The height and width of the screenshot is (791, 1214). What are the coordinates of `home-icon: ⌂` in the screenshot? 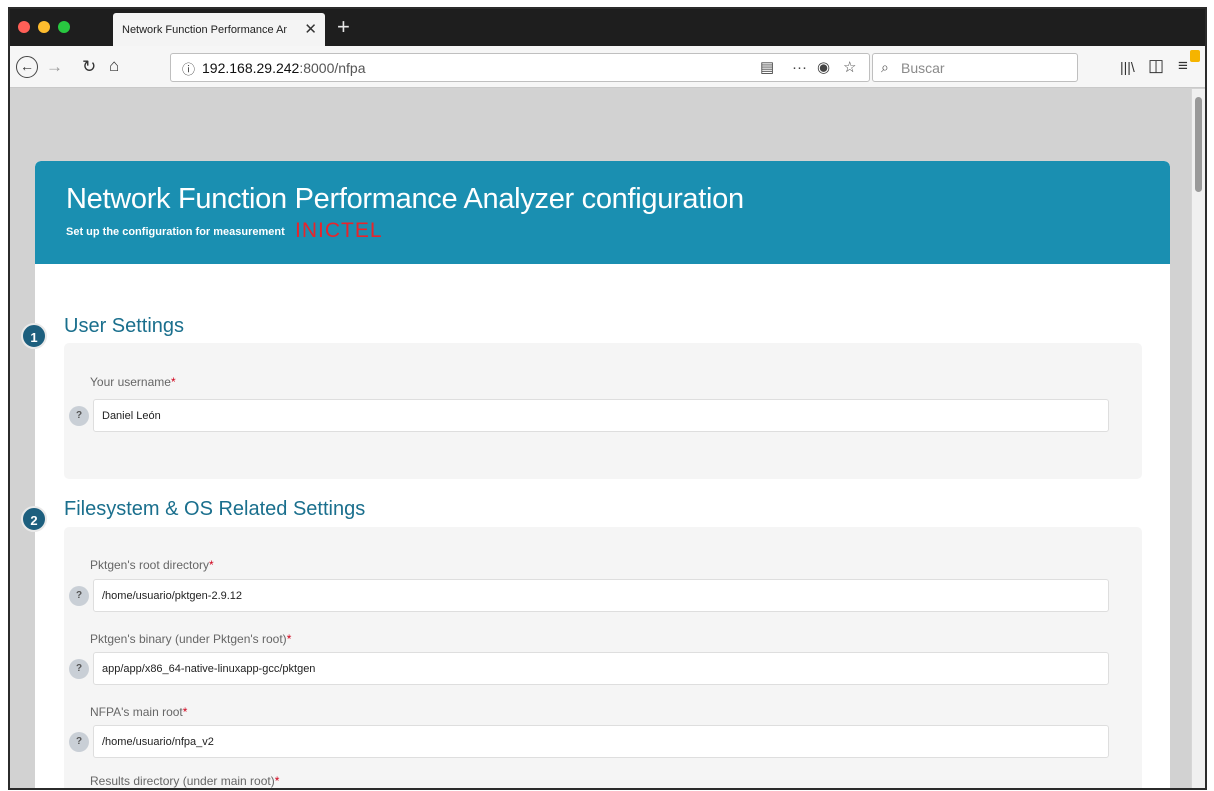 It's located at (114, 66).